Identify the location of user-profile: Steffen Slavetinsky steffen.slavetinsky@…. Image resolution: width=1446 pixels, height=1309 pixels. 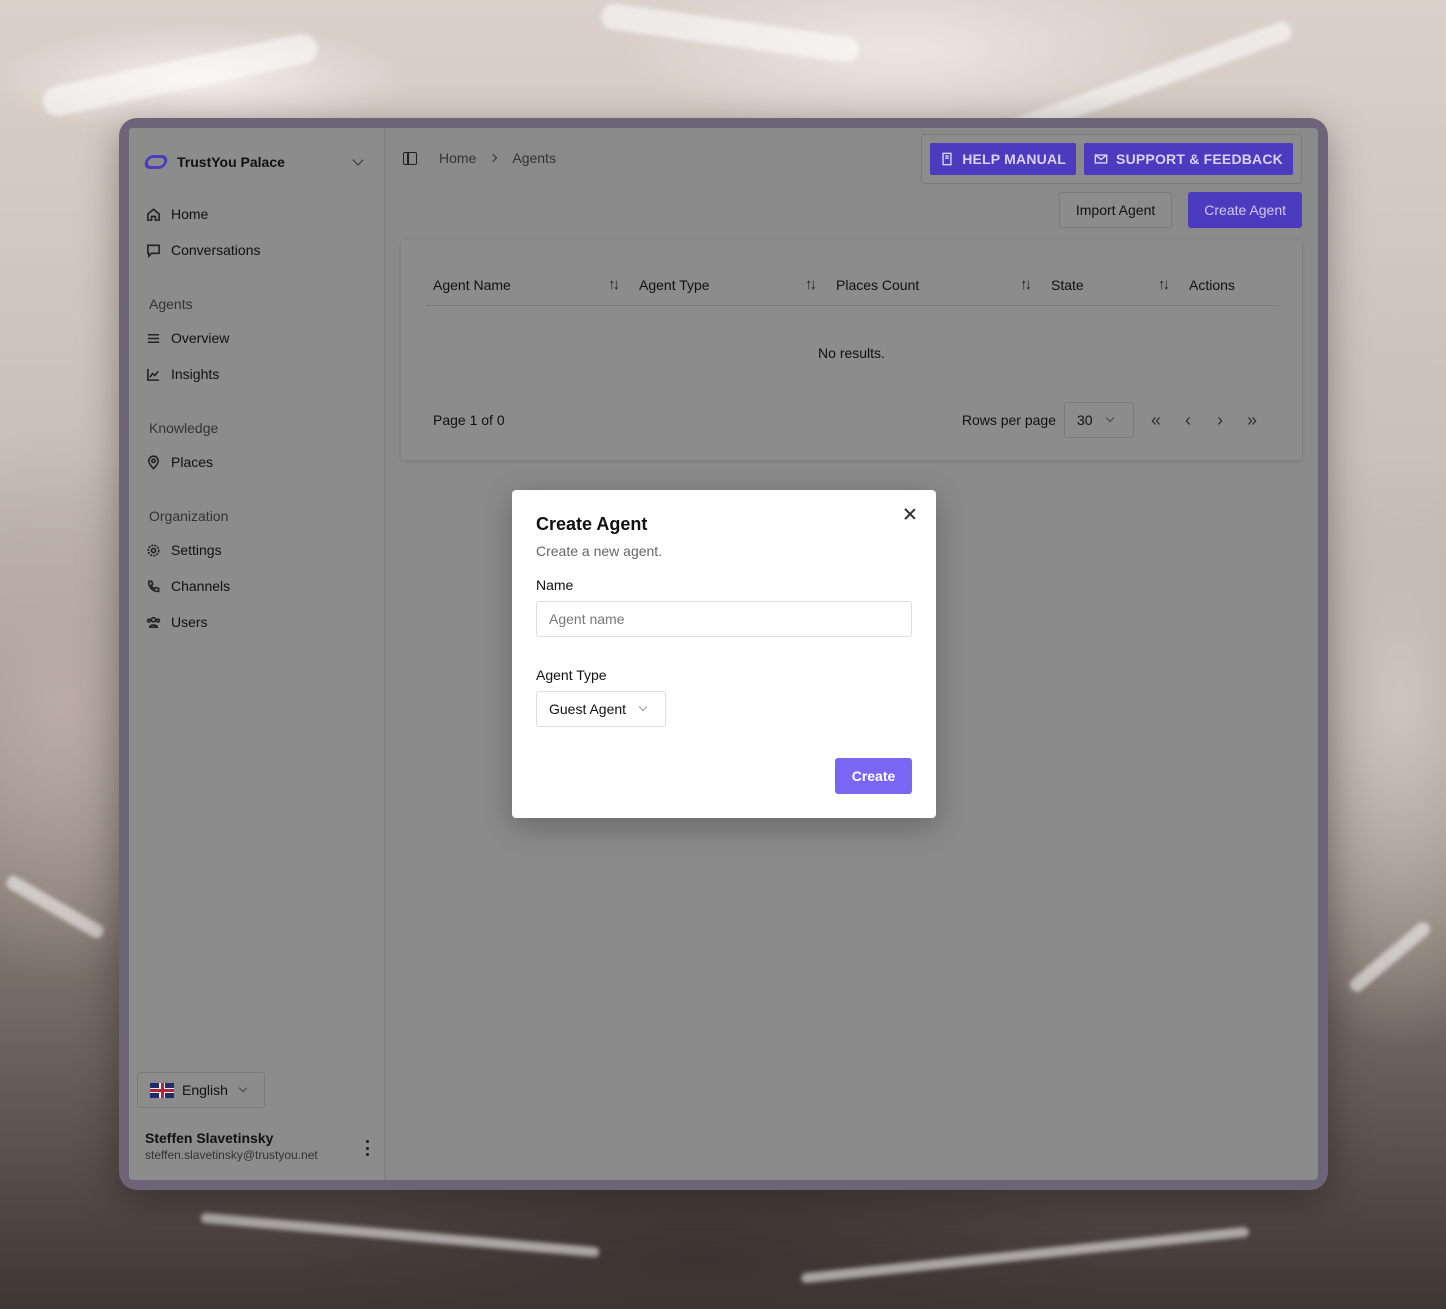
(260, 1146).